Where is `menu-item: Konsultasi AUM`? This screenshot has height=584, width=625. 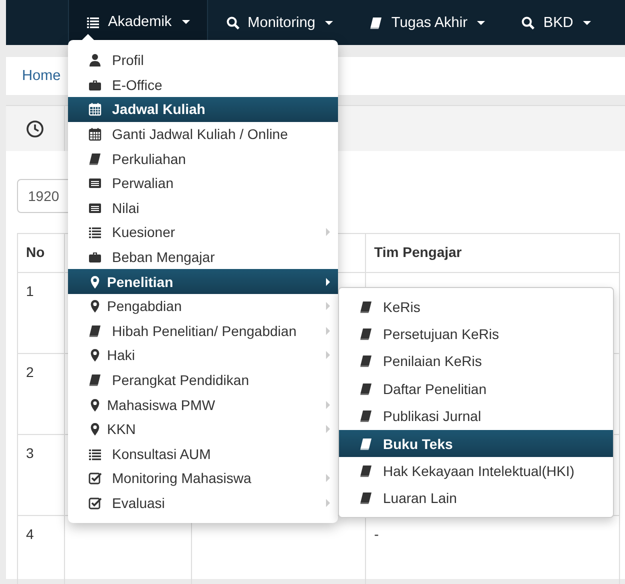
menu-item: Konsultasi AUM is located at coordinates (203, 454).